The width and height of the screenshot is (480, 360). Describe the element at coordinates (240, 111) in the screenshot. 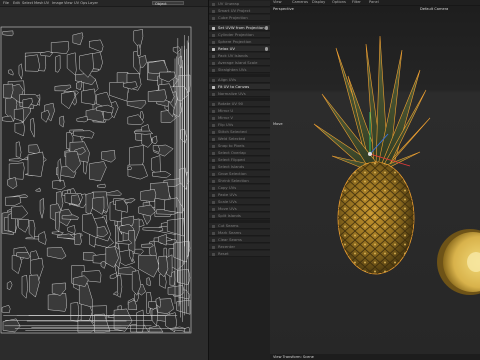

I see `tool-item: Mirror U` at that location.